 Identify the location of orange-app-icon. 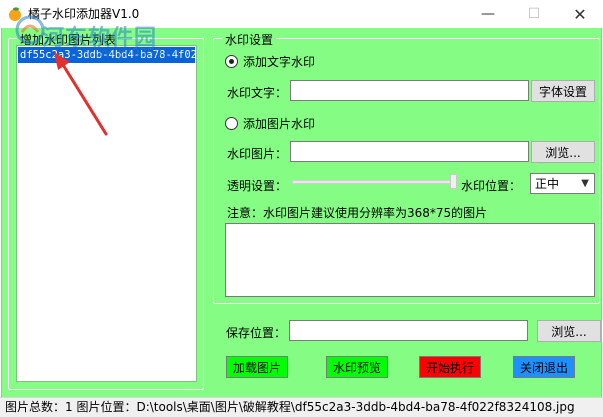
(15, 14).